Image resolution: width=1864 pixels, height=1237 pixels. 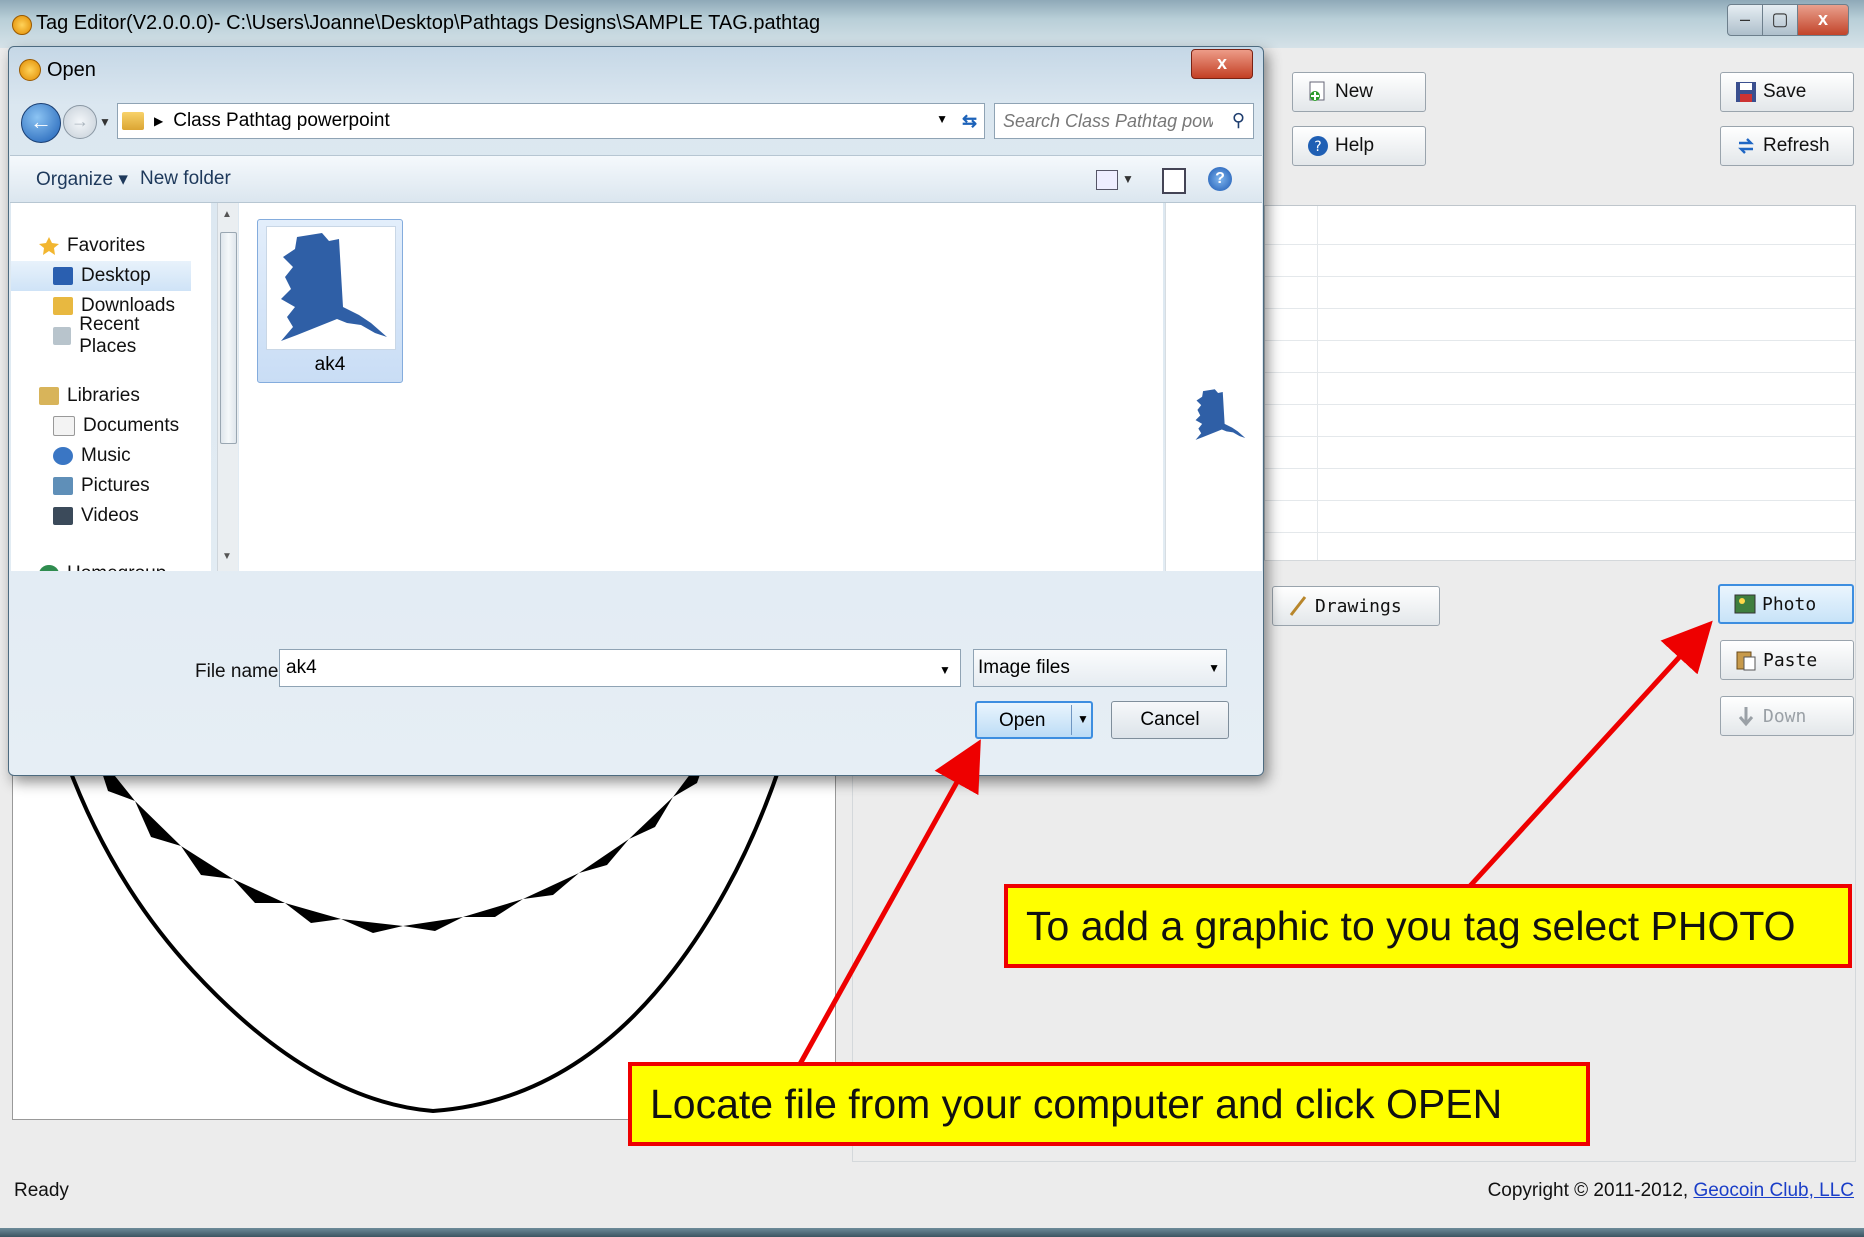 I want to click on save-label: Save, so click(x=1785, y=91).